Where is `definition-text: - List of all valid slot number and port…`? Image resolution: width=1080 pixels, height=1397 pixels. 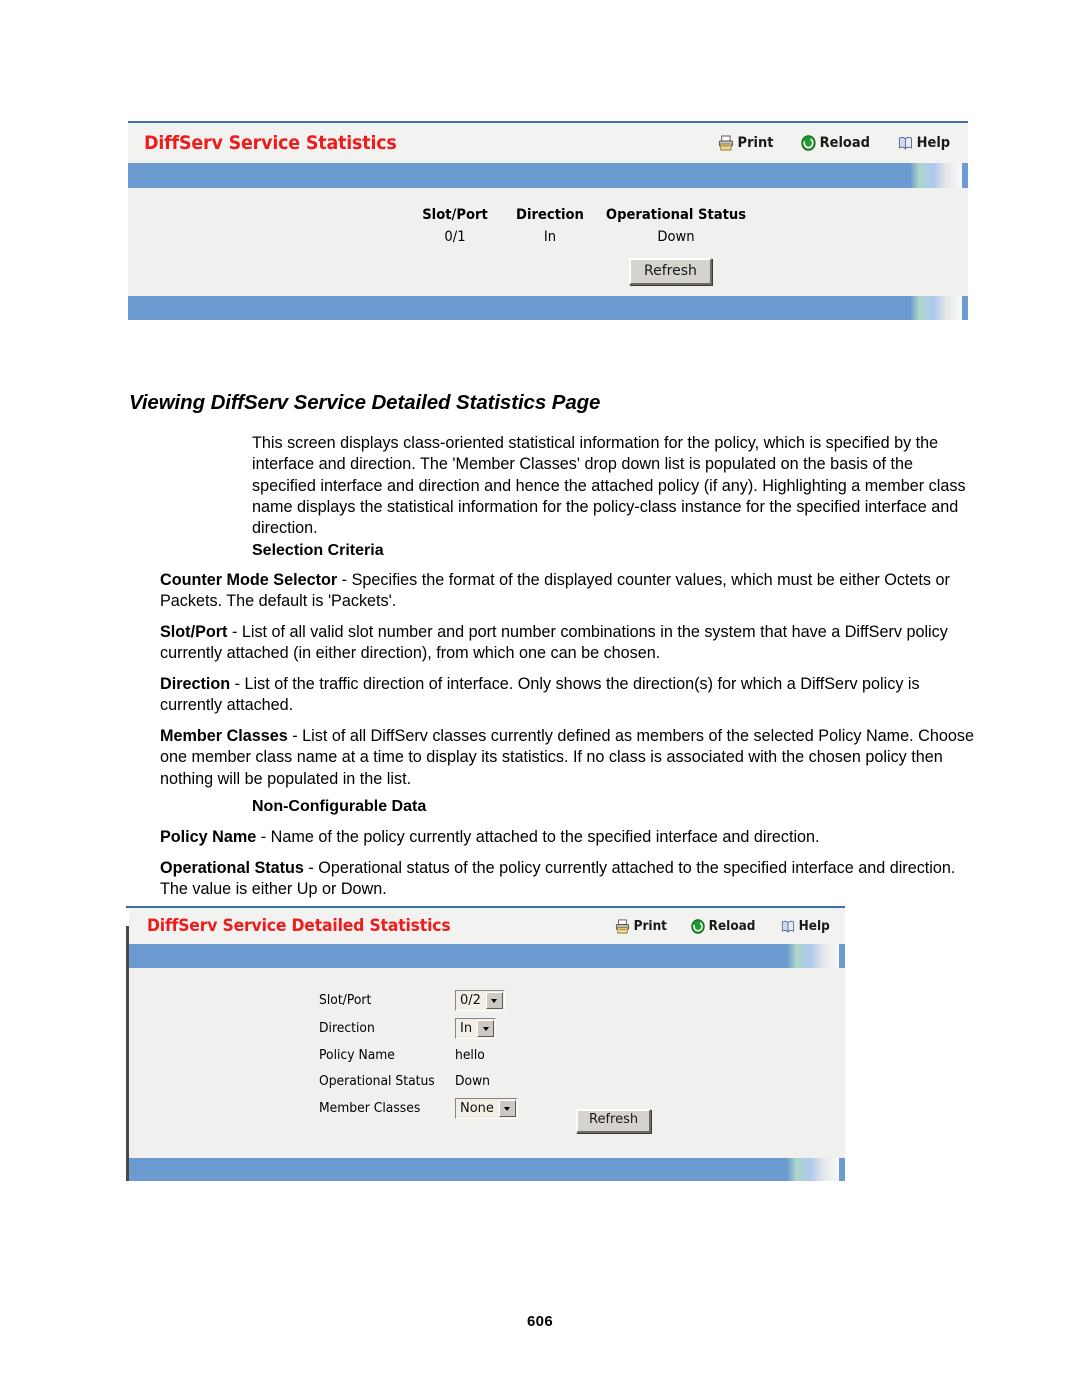
definition-text: - List of all valid slot number and port… is located at coordinates (554, 643).